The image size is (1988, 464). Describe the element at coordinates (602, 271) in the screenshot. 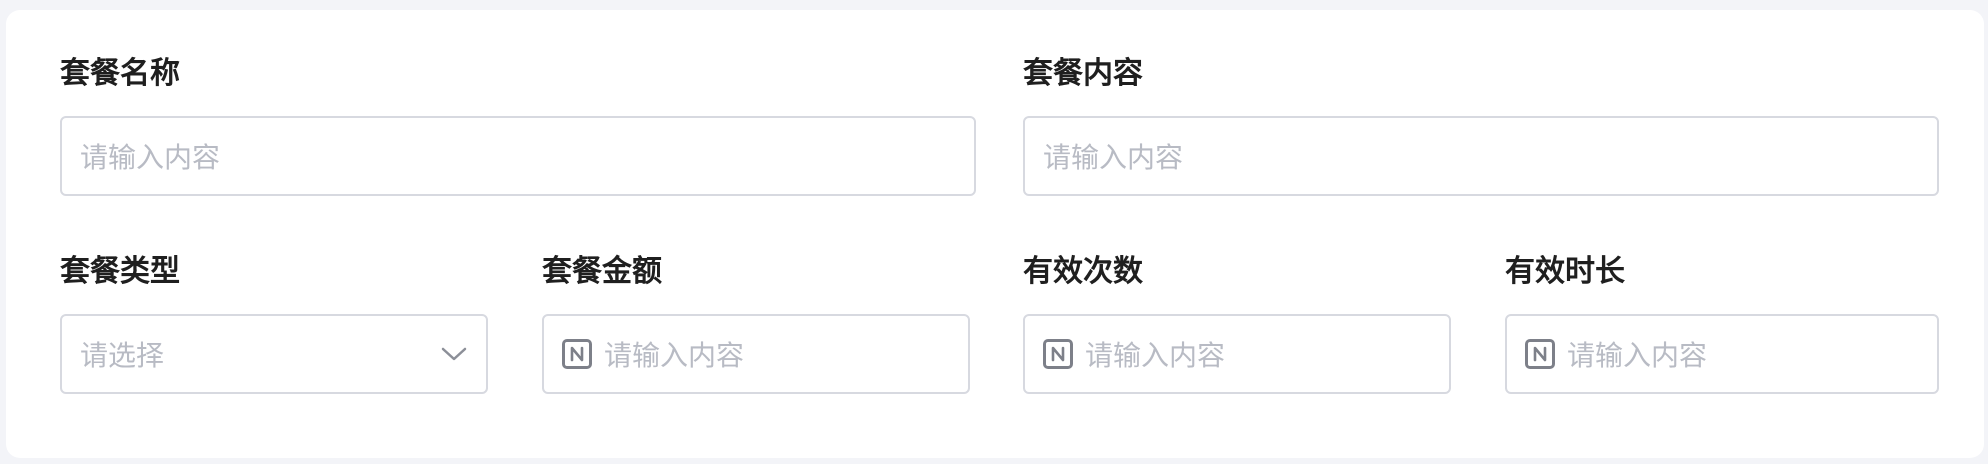

I see `package-amount-label: 套餐金额` at that location.